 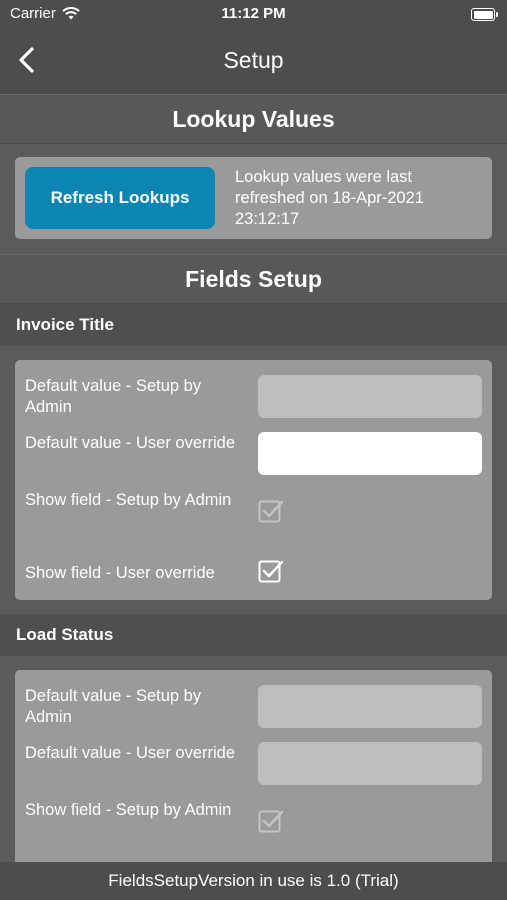 I want to click on fields-setup-header: Fields Setup, so click(x=253, y=279).